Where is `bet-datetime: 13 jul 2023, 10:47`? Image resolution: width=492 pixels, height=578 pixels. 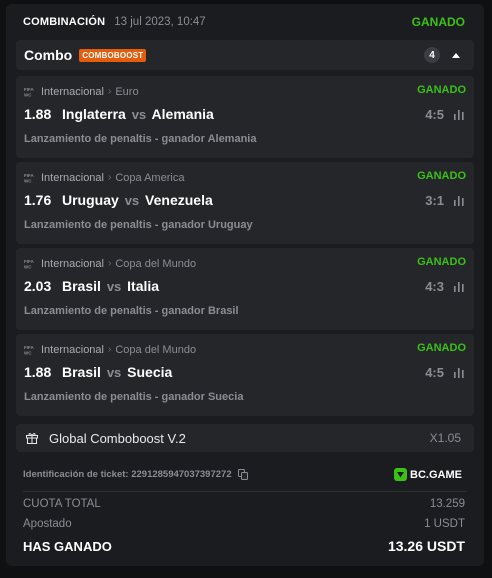
bet-datetime: 13 jul 2023, 10:47 is located at coordinates (160, 22).